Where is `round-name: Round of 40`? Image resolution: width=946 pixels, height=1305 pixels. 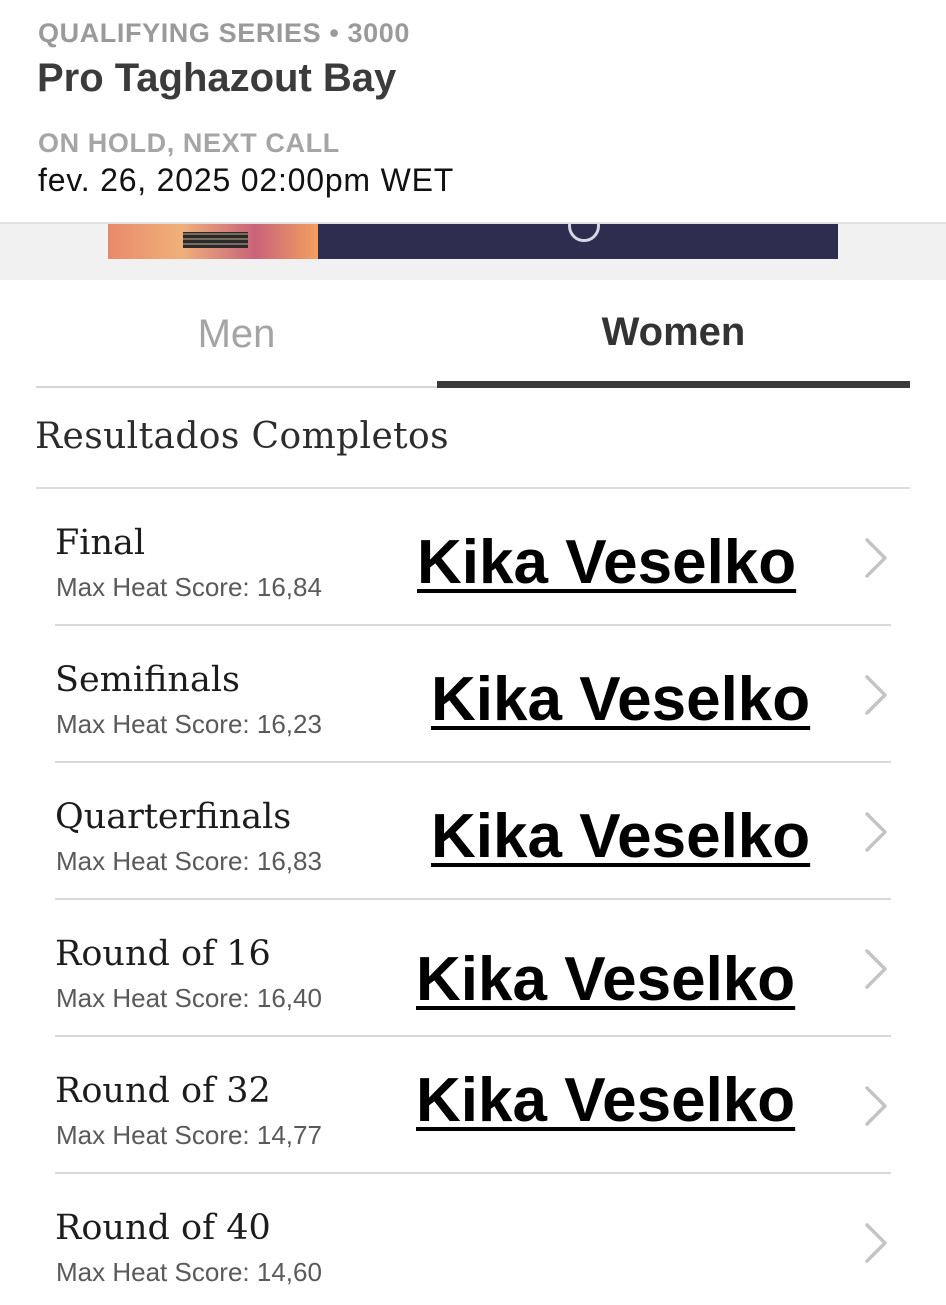
round-name: Round of 40 is located at coordinates (163, 1228).